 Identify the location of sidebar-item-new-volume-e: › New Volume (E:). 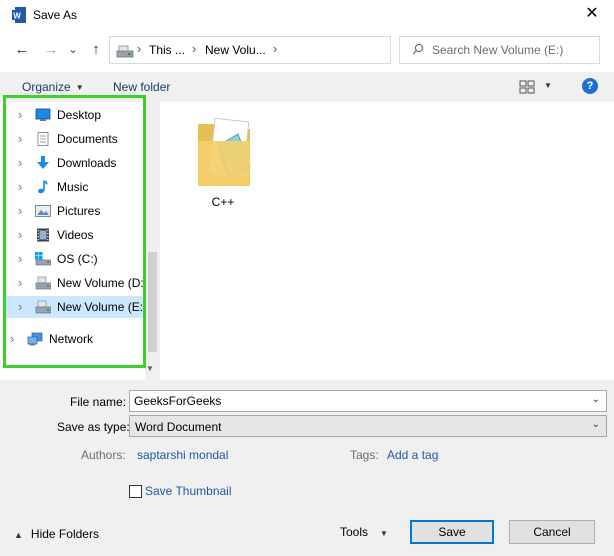
(77, 307).